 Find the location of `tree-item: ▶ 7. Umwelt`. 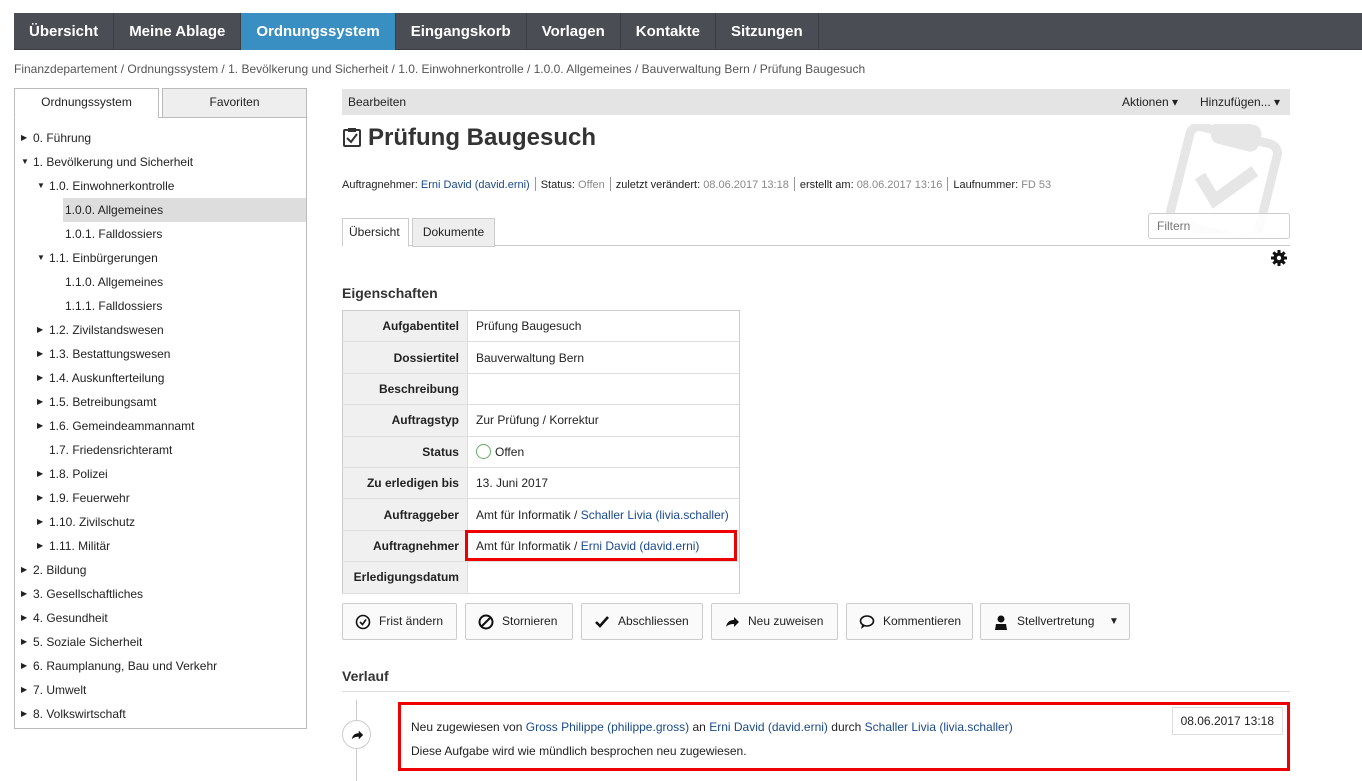

tree-item: ▶ 7. Umwelt is located at coordinates (160, 690).